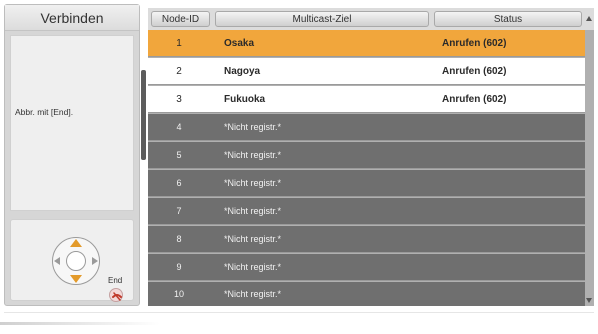 This screenshot has height=334, width=598. I want to click on row-node-id: 1, so click(179, 43).